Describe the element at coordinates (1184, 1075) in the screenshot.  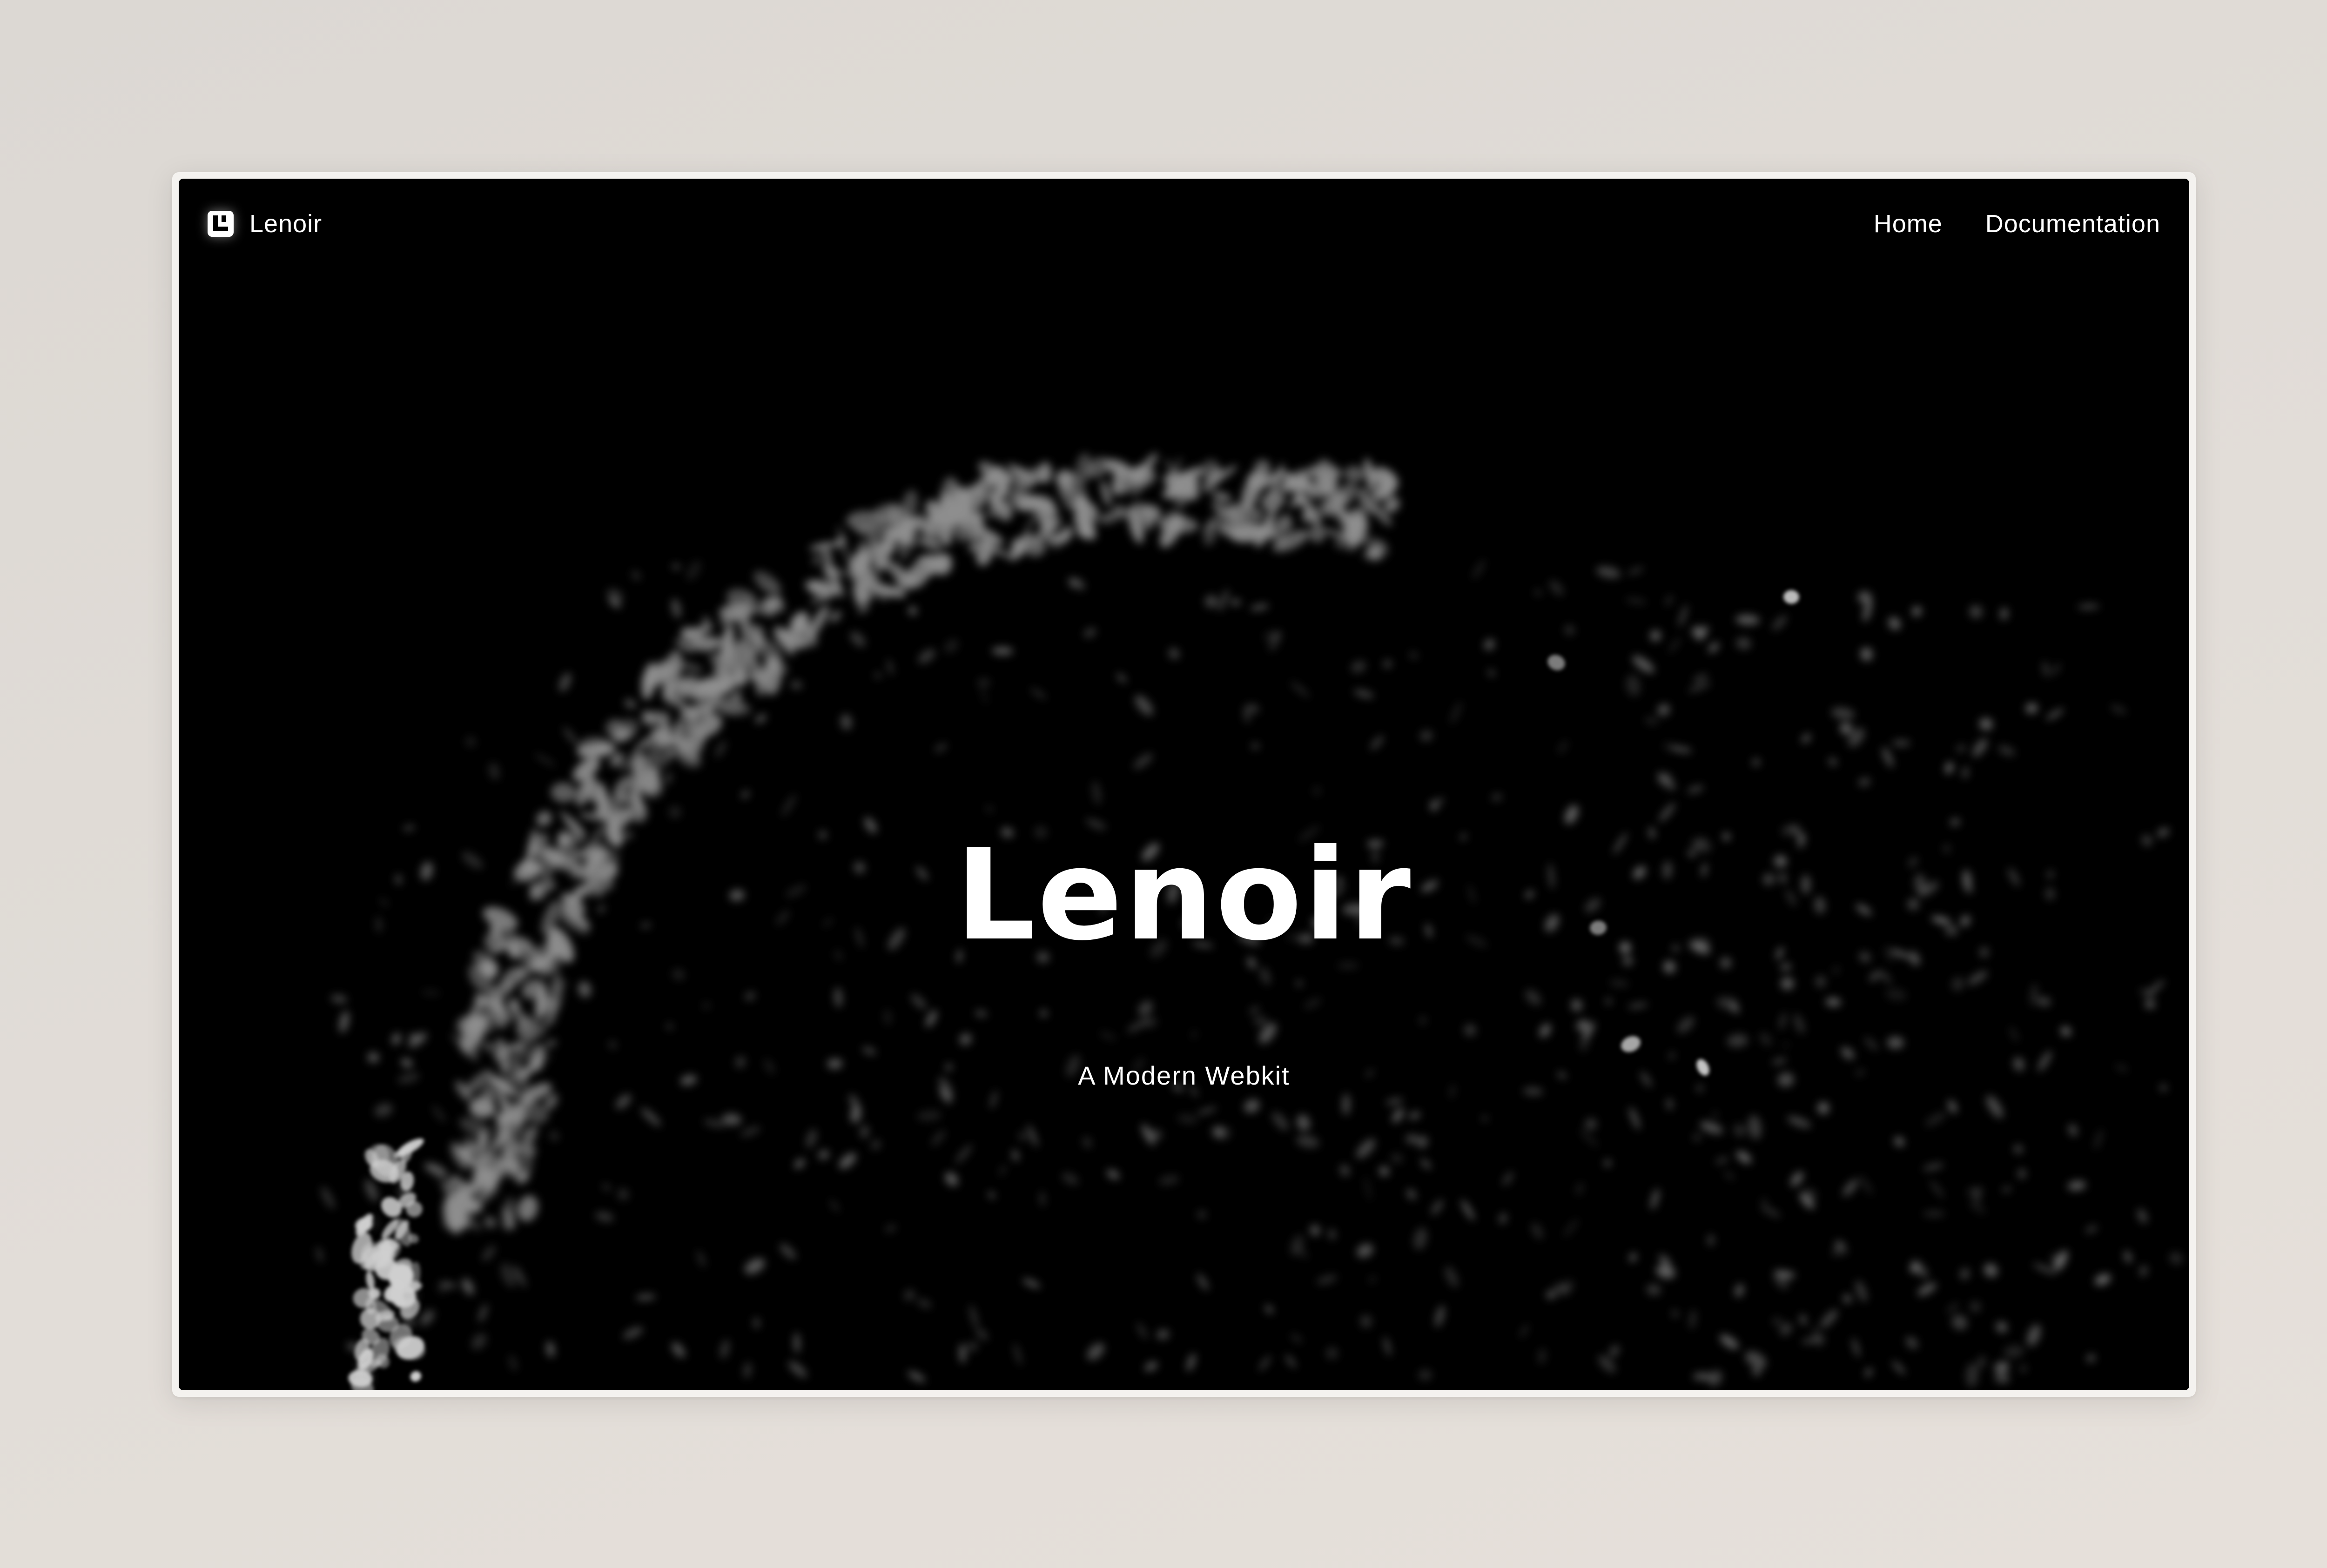
I see `hero-subtitle: A Modern Webkit` at that location.